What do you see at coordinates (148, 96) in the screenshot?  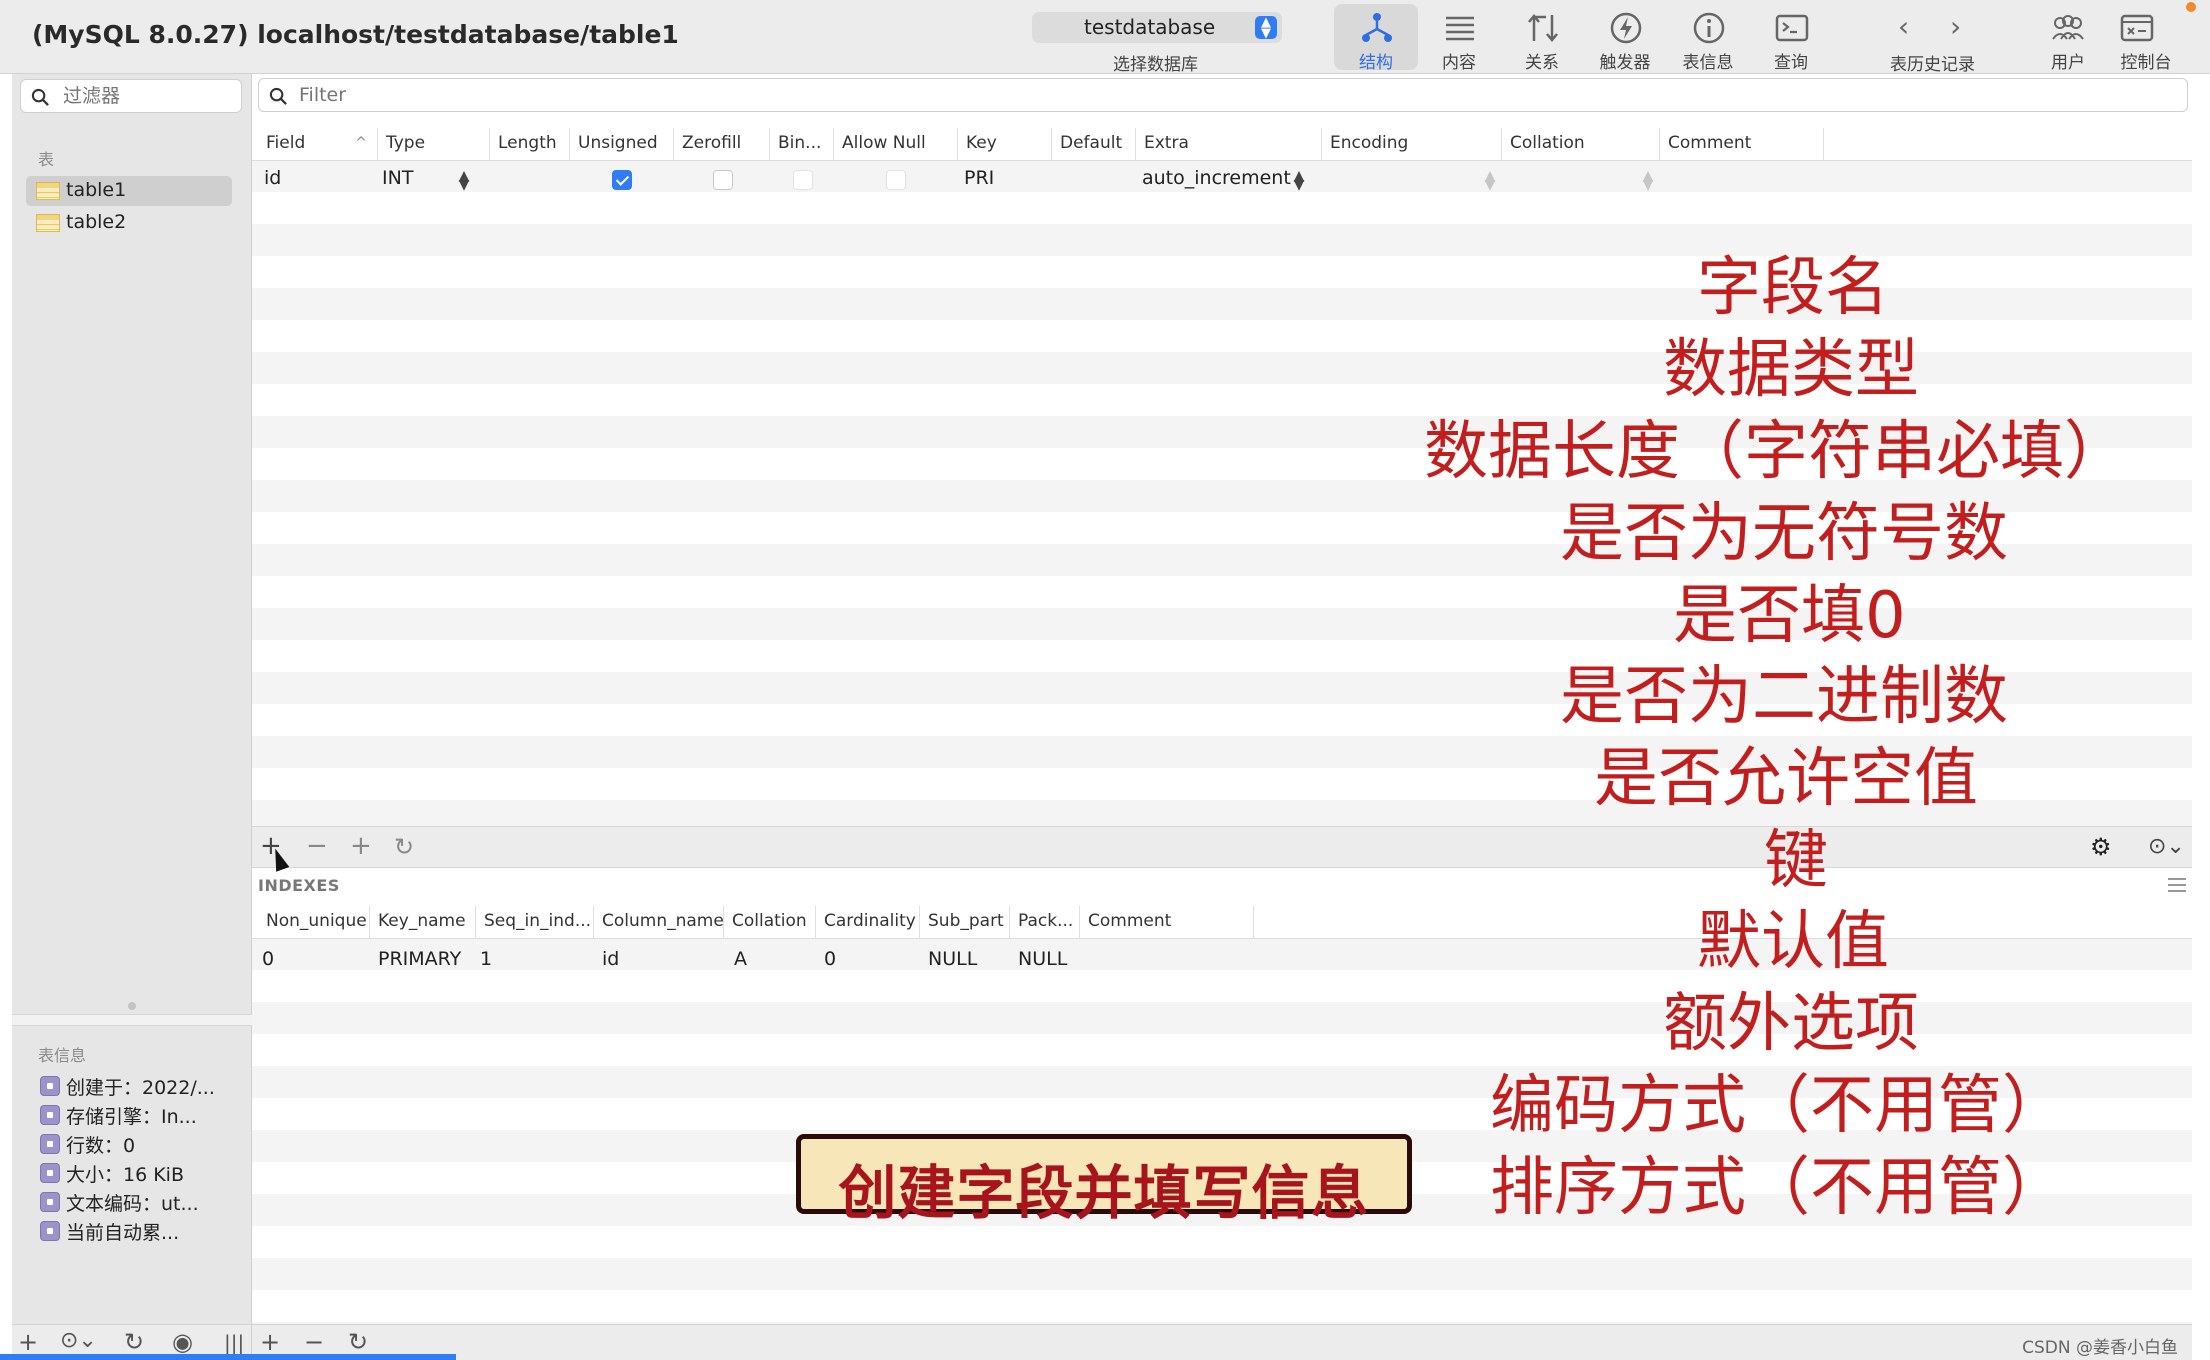 I see `table-filter-input` at bounding box center [148, 96].